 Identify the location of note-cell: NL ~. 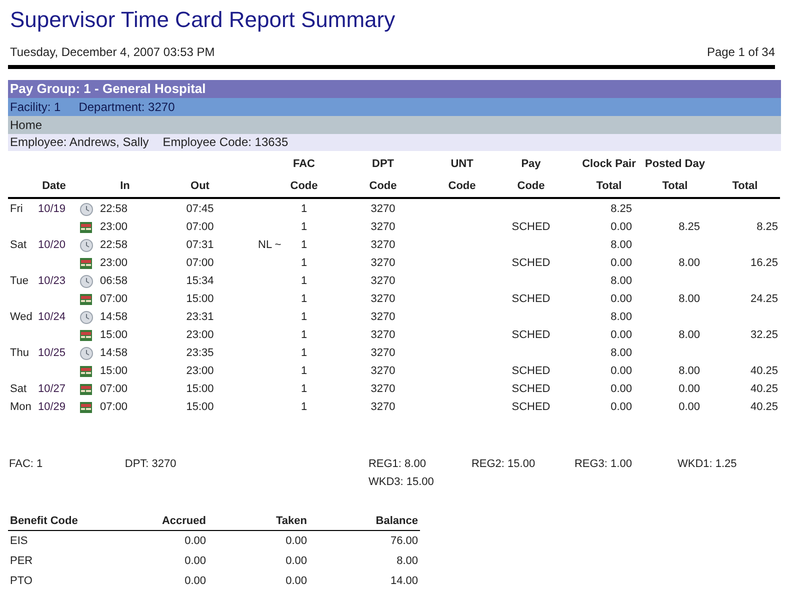
(270, 245).